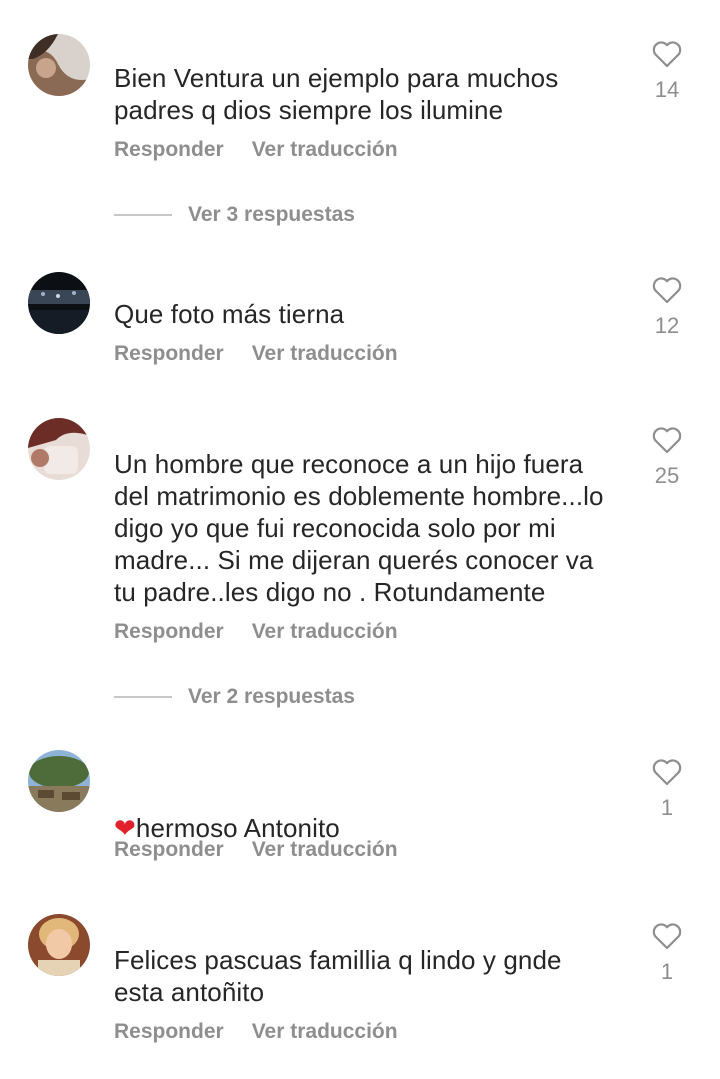  What do you see at coordinates (374, 812) in the screenshot?
I see `comment-text: ❤hermoso Antonito` at bounding box center [374, 812].